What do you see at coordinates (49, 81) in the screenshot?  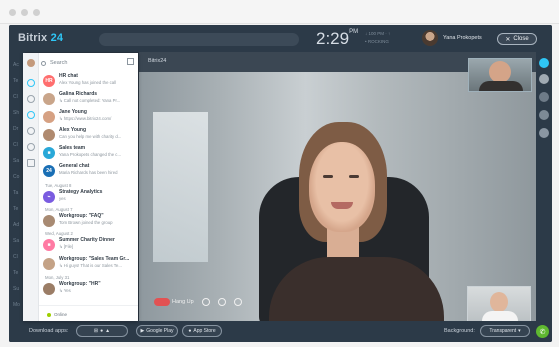 I see `chat-avatar: HR` at bounding box center [49, 81].